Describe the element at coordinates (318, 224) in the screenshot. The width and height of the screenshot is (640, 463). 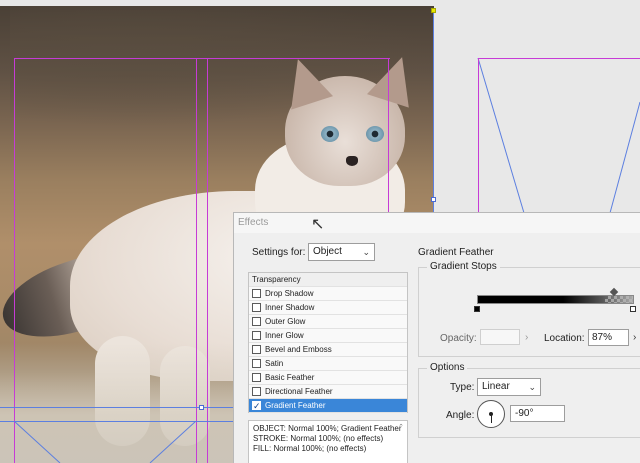
I see `mouse-pointer-icon: ↖` at that location.